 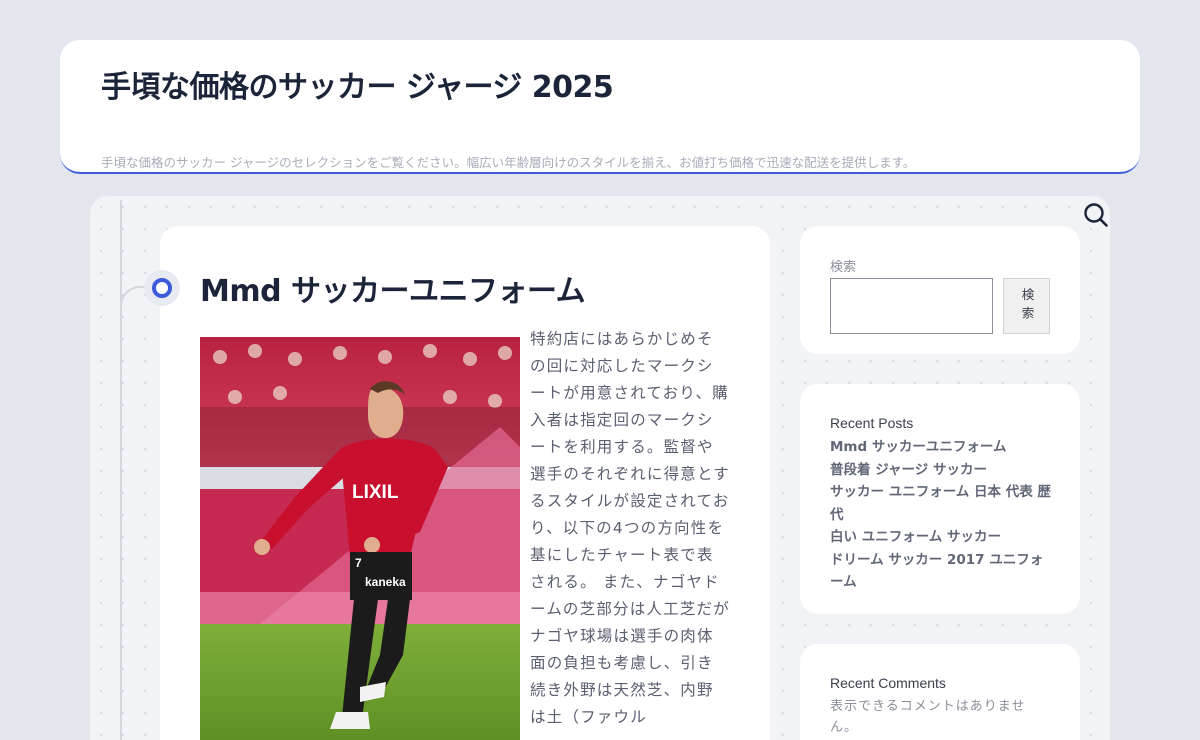 I want to click on recent-post-link: 普段着 ジャージ サッカー, so click(x=942, y=470).